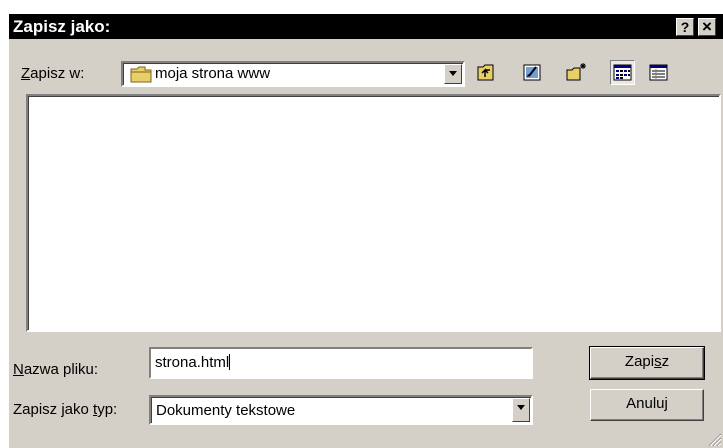 The image size is (723, 448). I want to click on save-in-label: Zapisz w:, so click(53, 73).